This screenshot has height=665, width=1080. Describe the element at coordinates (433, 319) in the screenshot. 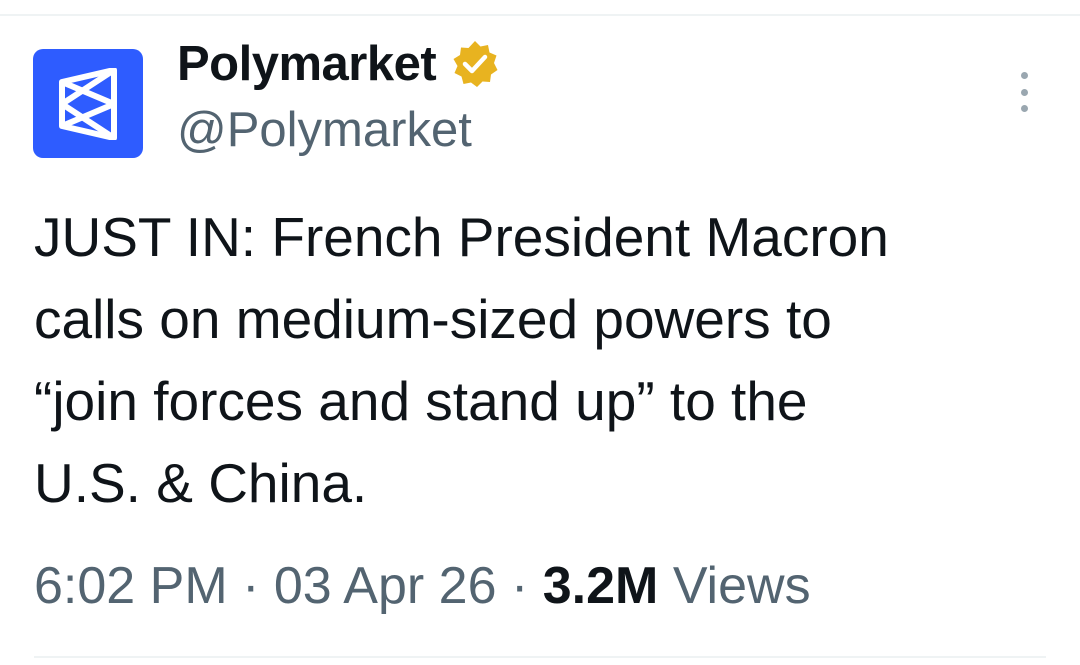

I see `tweet-text-line: calls on medium-sized powers to` at that location.